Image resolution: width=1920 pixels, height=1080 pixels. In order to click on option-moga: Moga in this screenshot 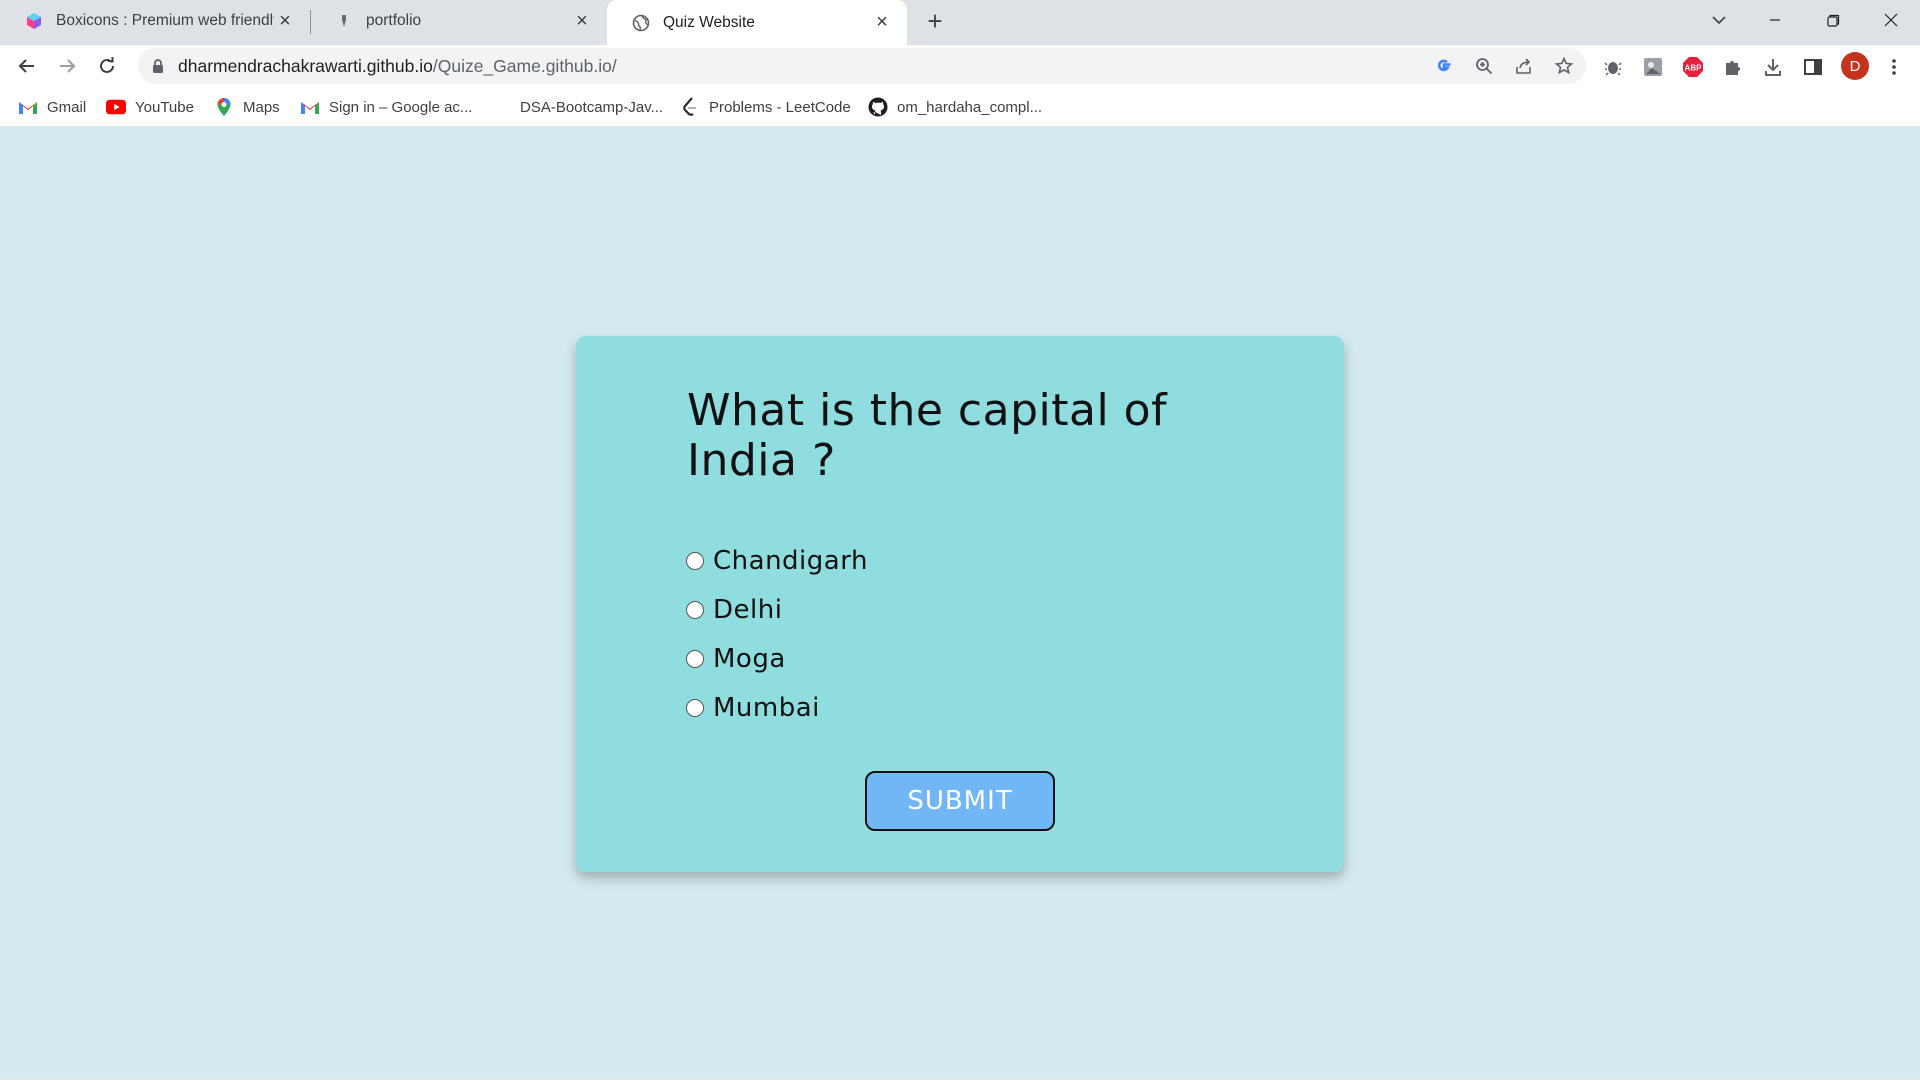, I will do `click(777, 658)`.